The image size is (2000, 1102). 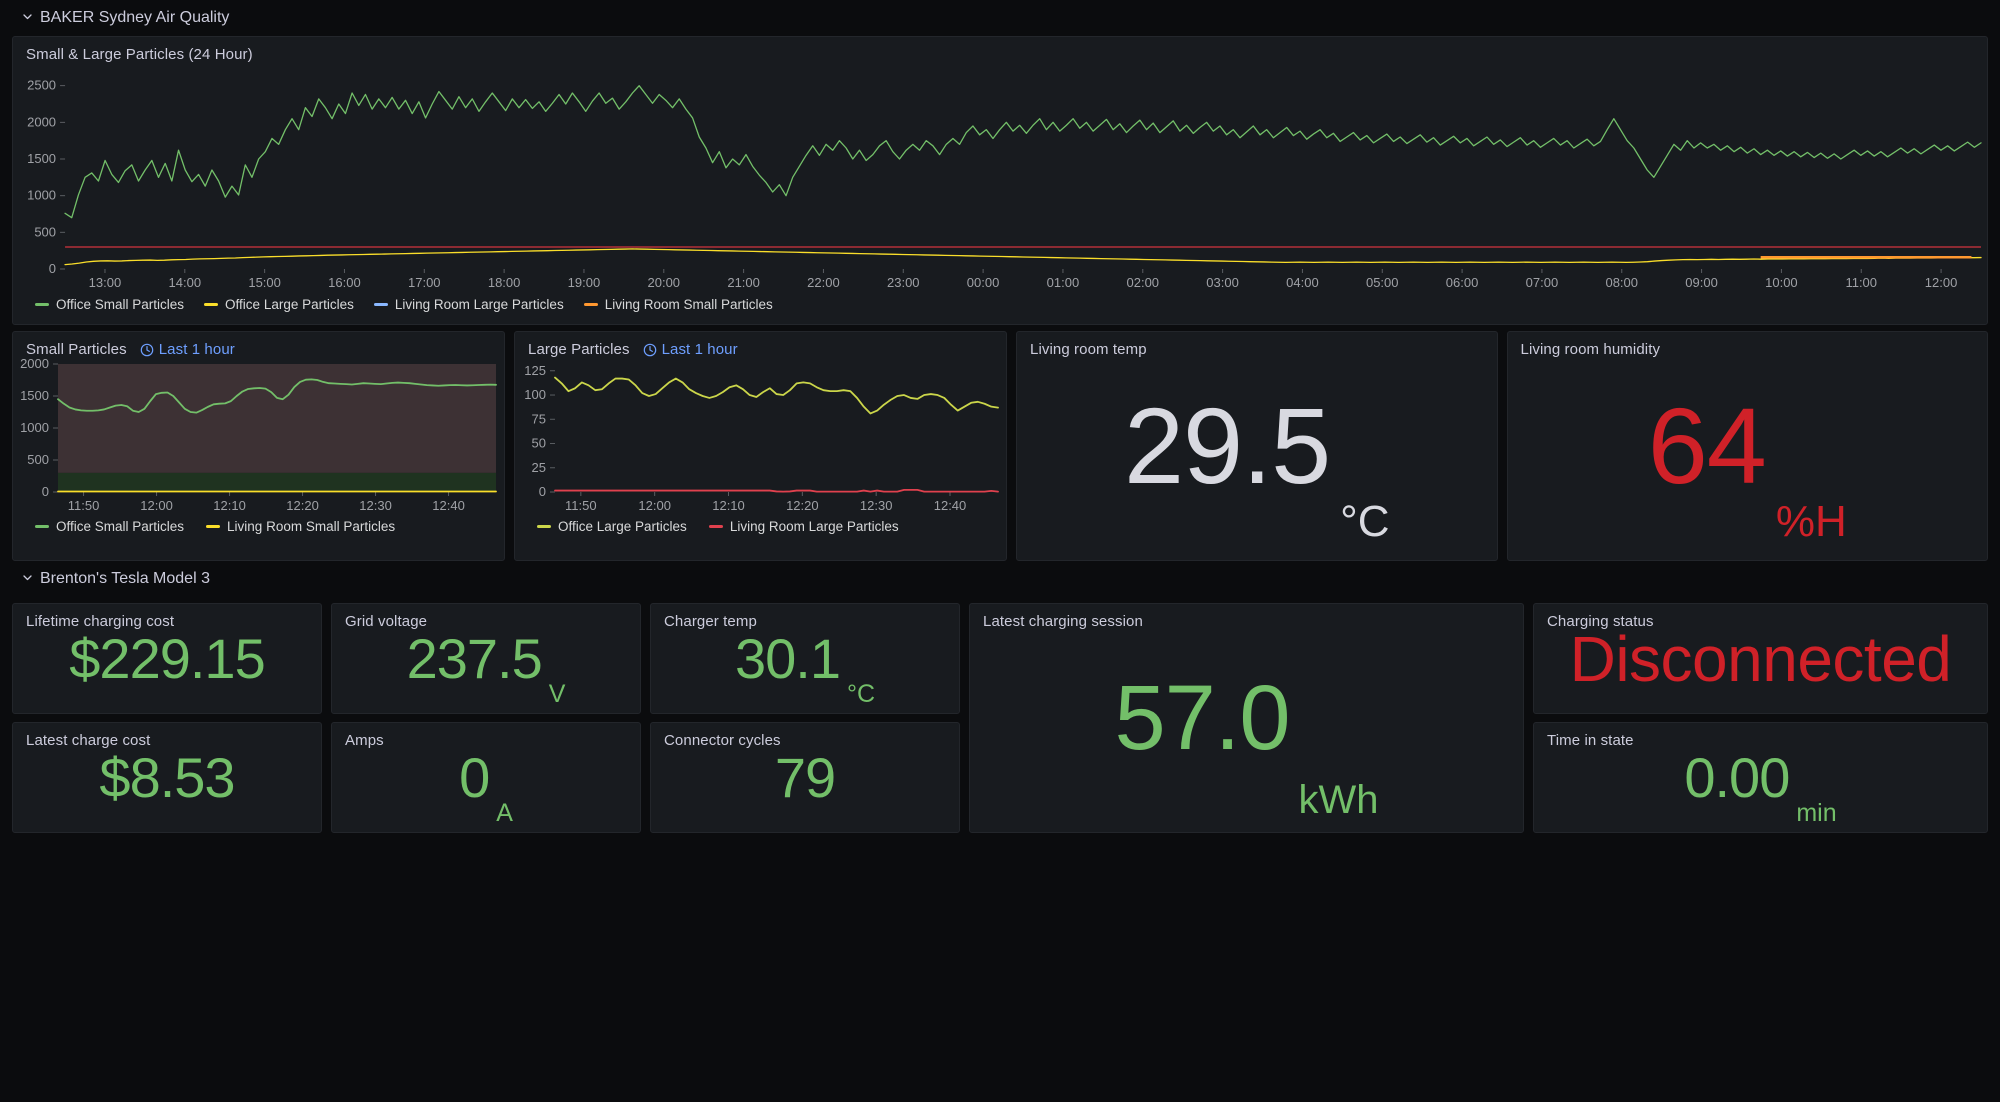 I want to click on svg-text: 06:00, so click(x=1462, y=282).